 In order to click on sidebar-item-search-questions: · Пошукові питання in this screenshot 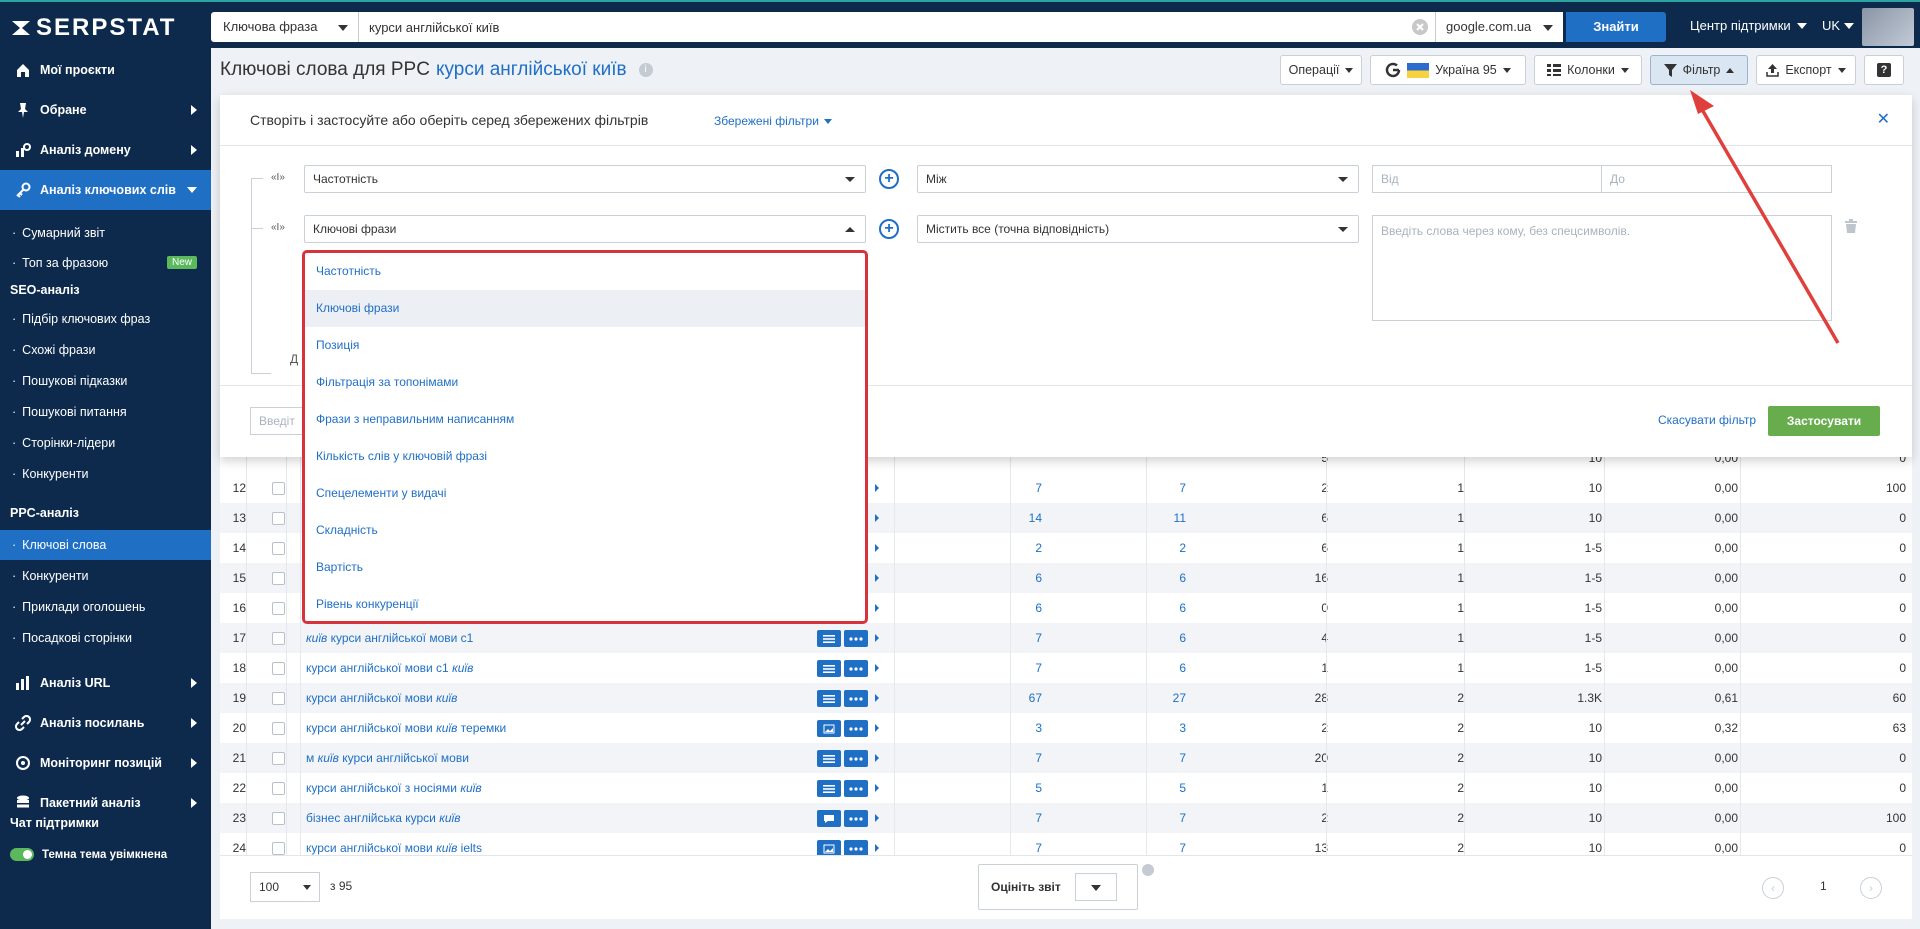, I will do `click(105, 412)`.